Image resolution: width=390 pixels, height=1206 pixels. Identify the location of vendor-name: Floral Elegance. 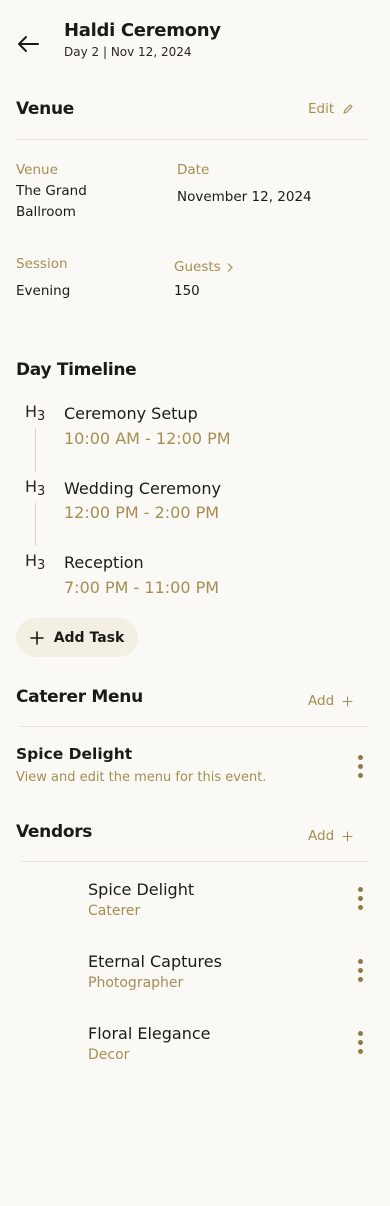
(149, 1033).